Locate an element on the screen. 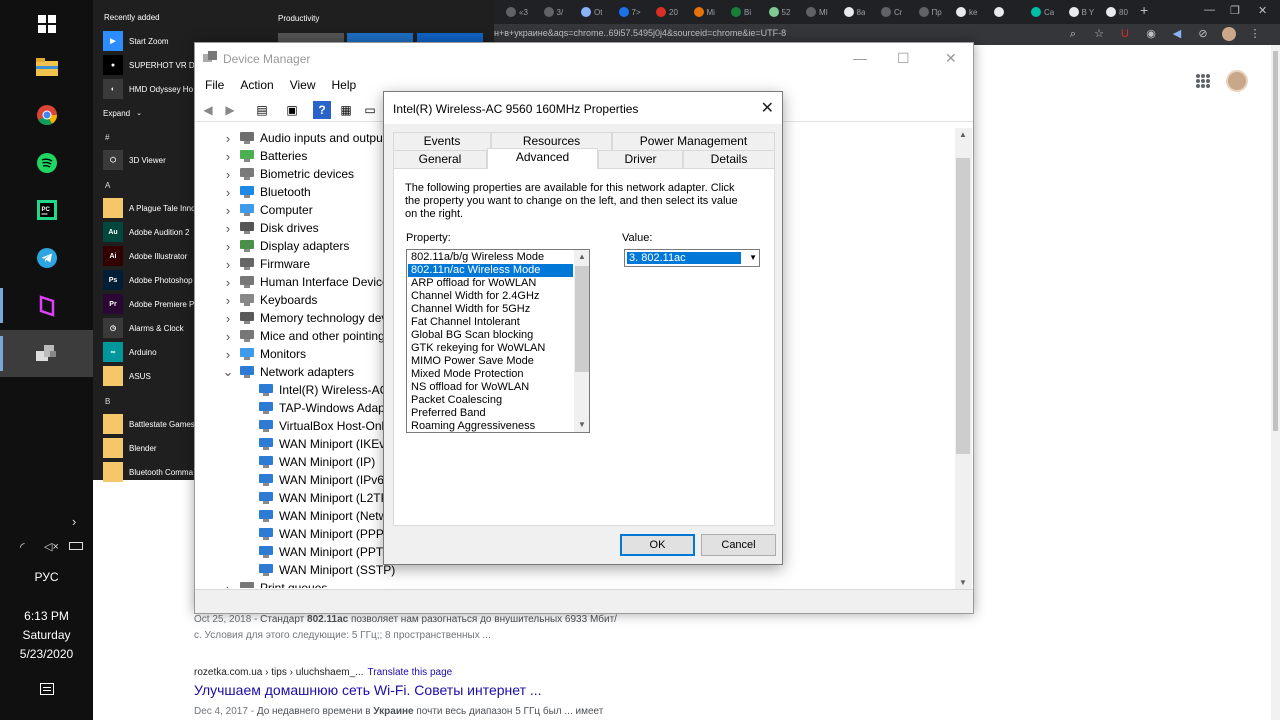  property-list-item: Mixed Mode Protection is located at coordinates (490, 374).